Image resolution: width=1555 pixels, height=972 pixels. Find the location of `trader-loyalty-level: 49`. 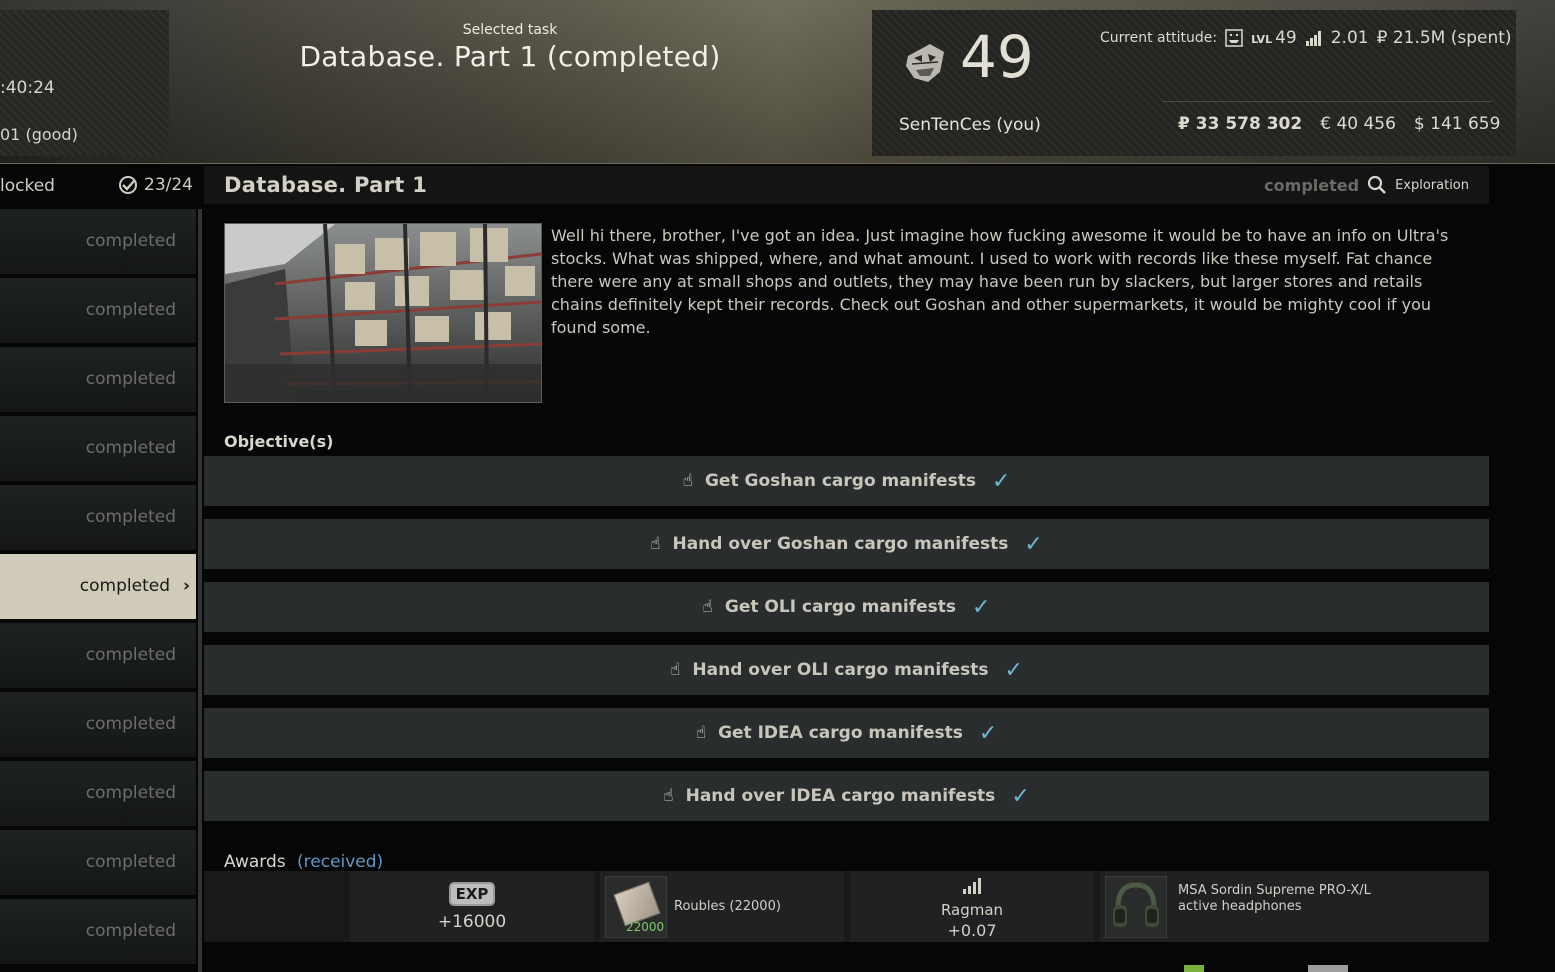

trader-loyalty-level: 49 is located at coordinates (997, 57).